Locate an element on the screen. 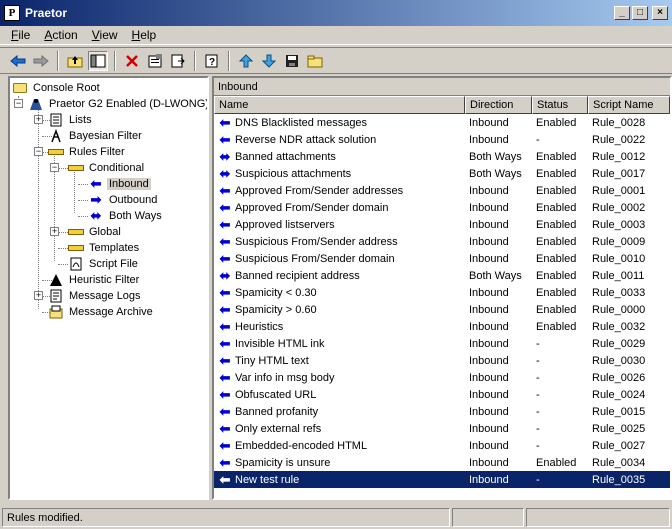 The image size is (672, 529). tree-item-console-root: Console Root is located at coordinates (57, 88).